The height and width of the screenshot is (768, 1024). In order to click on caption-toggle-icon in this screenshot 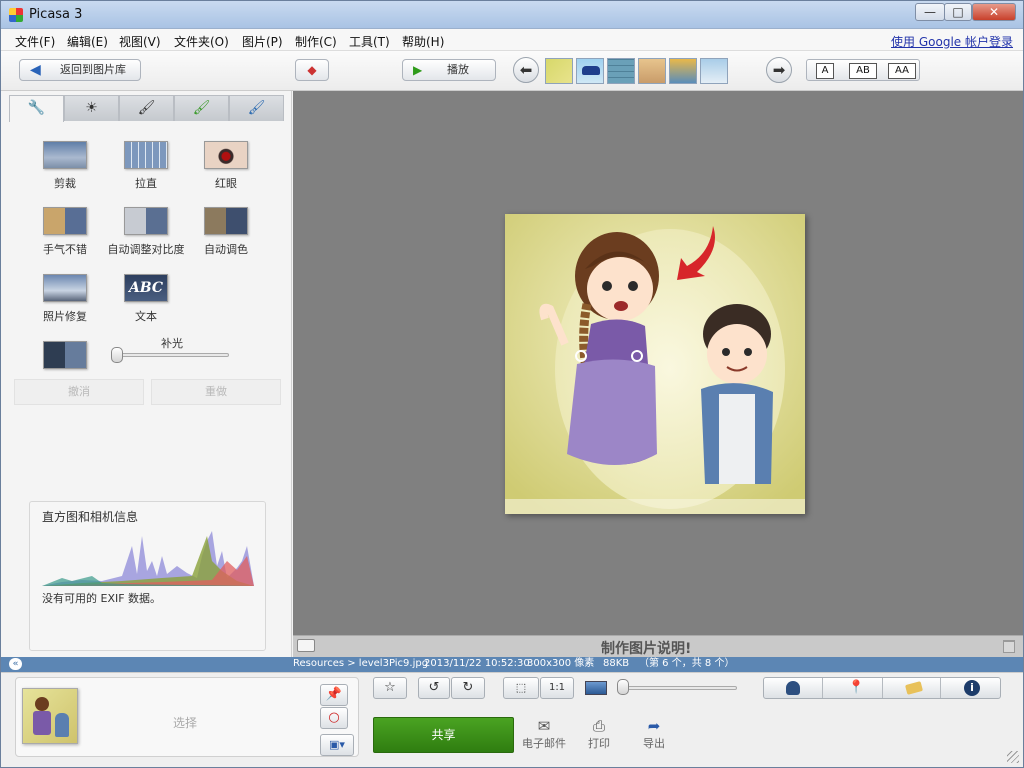, I will do `click(306, 645)`.